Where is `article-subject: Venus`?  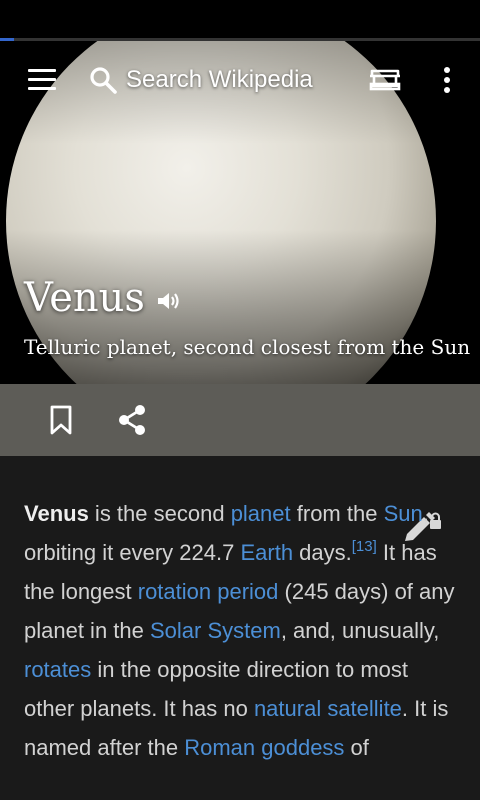
article-subject: Venus is located at coordinates (56, 513).